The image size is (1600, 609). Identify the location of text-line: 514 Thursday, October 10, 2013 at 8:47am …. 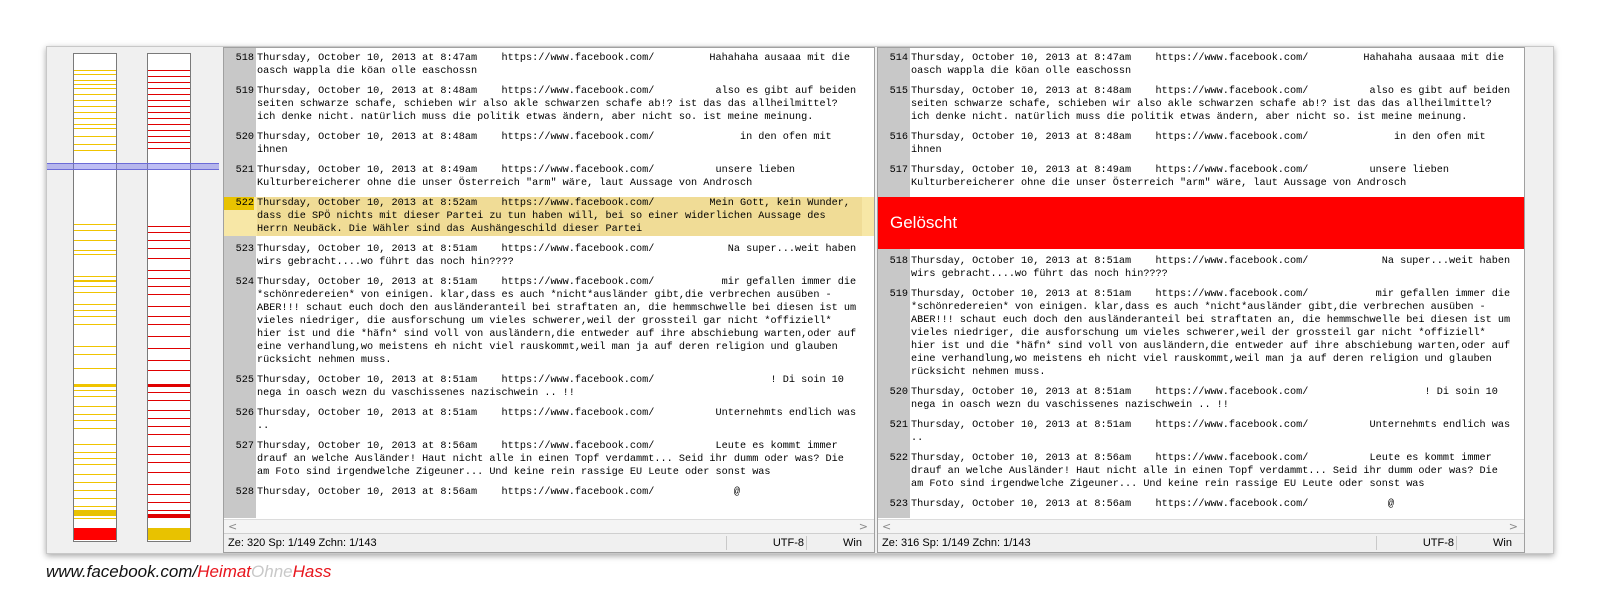
(1201, 65).